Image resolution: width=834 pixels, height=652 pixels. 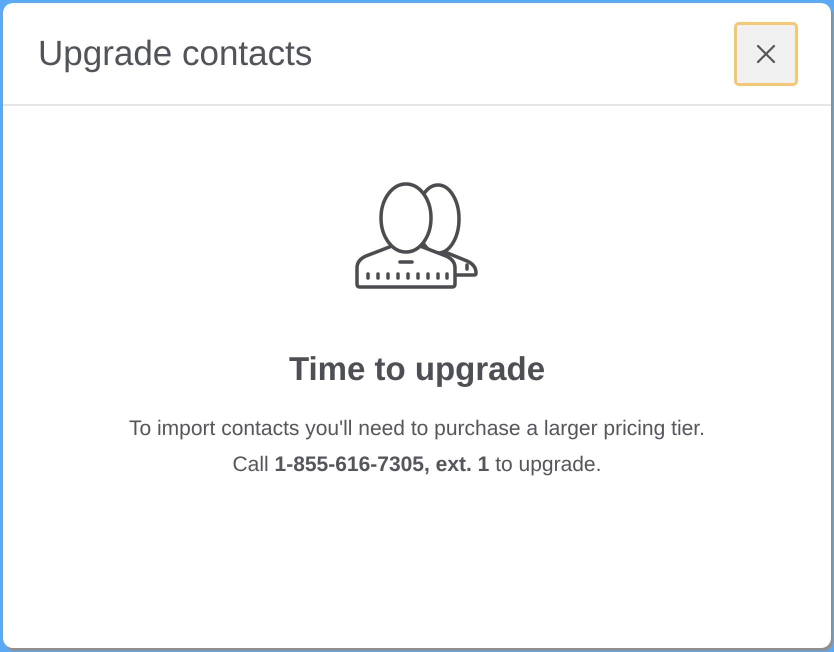 I want to click on upgrade-heading: Time to upgrade, so click(x=417, y=368).